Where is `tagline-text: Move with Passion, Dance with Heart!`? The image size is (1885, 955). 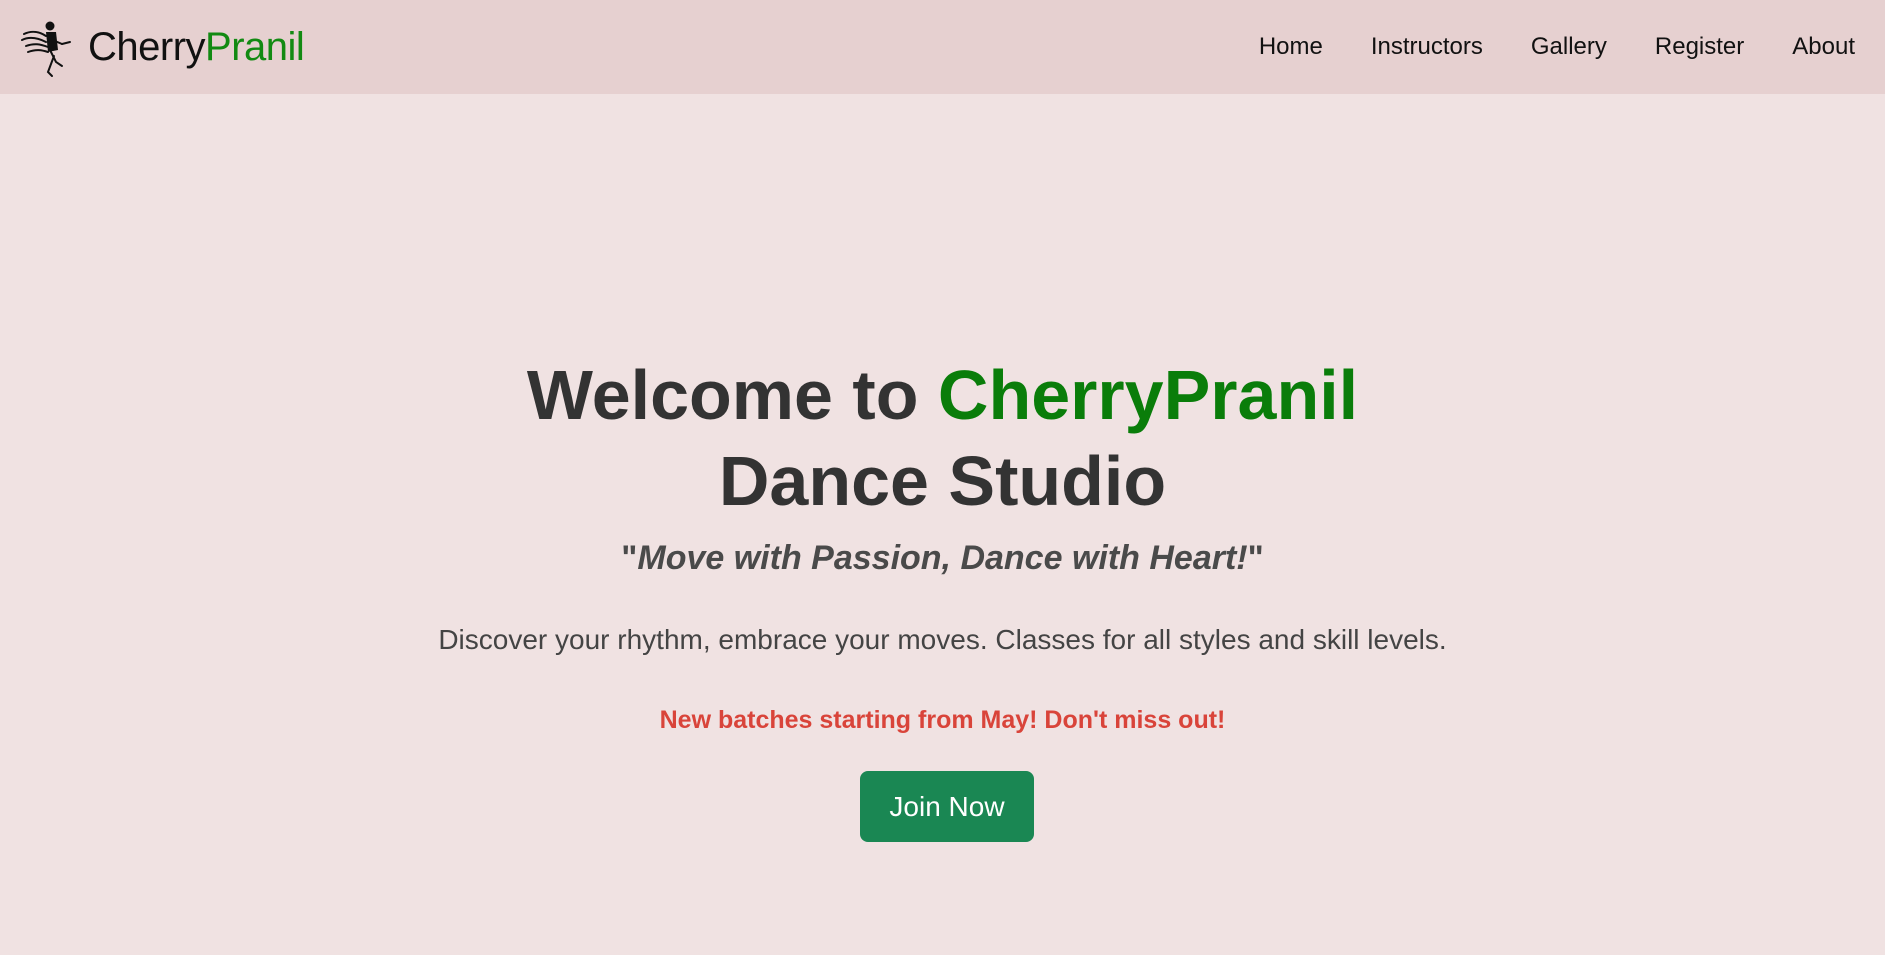
tagline-text: Move with Passion, Dance with Heart! is located at coordinates (942, 558).